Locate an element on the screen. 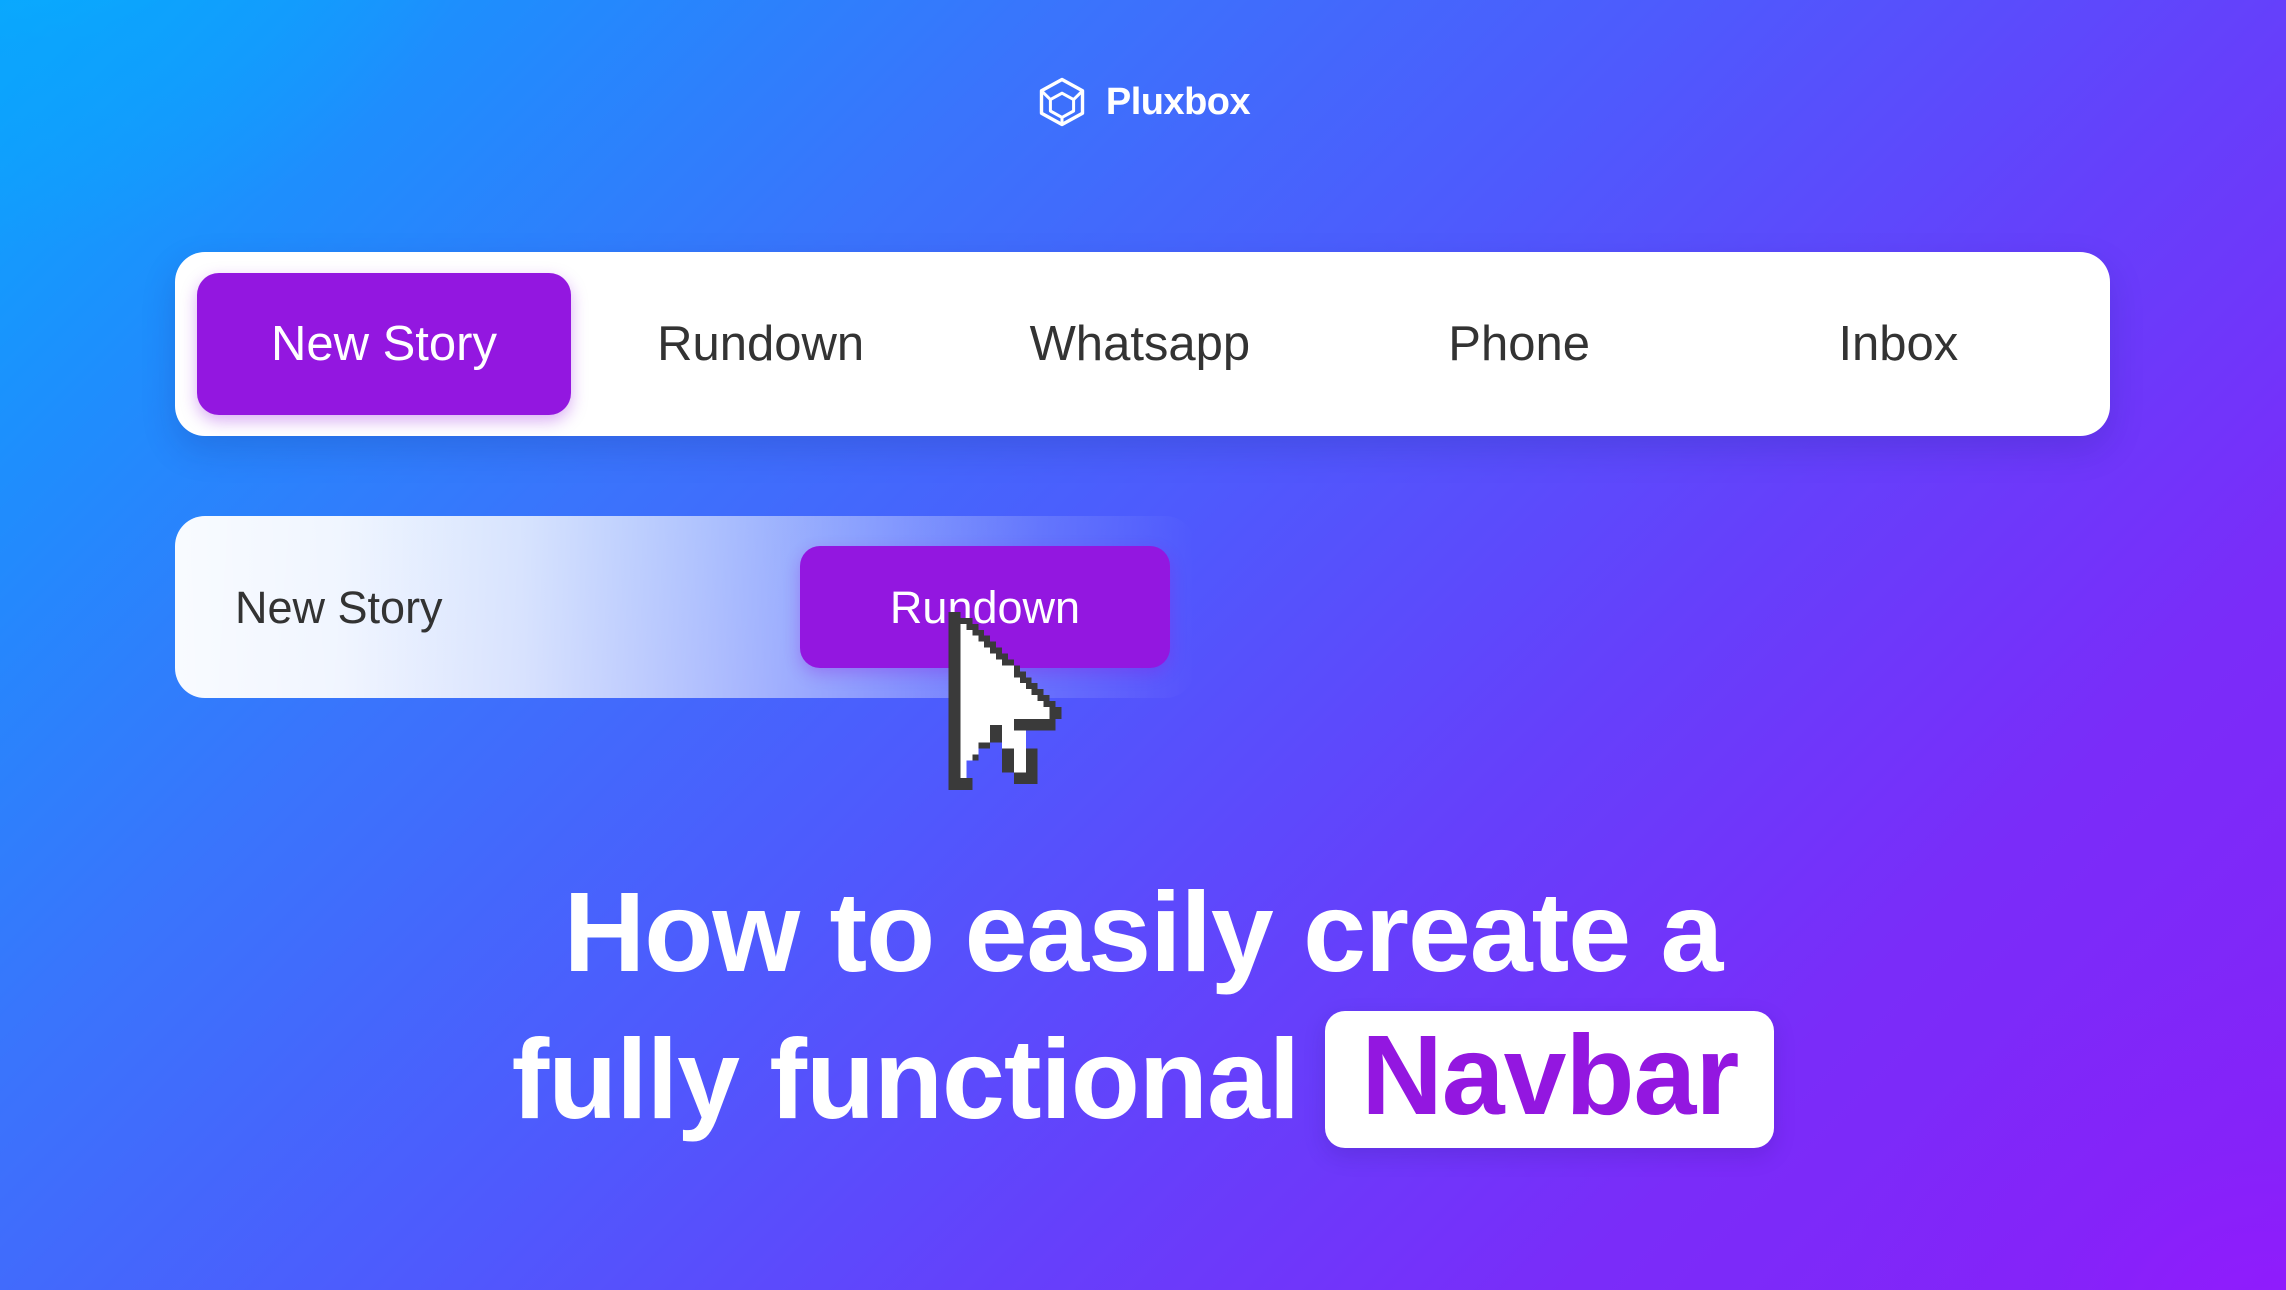  nav-item-phone: Phone is located at coordinates (1519, 344).